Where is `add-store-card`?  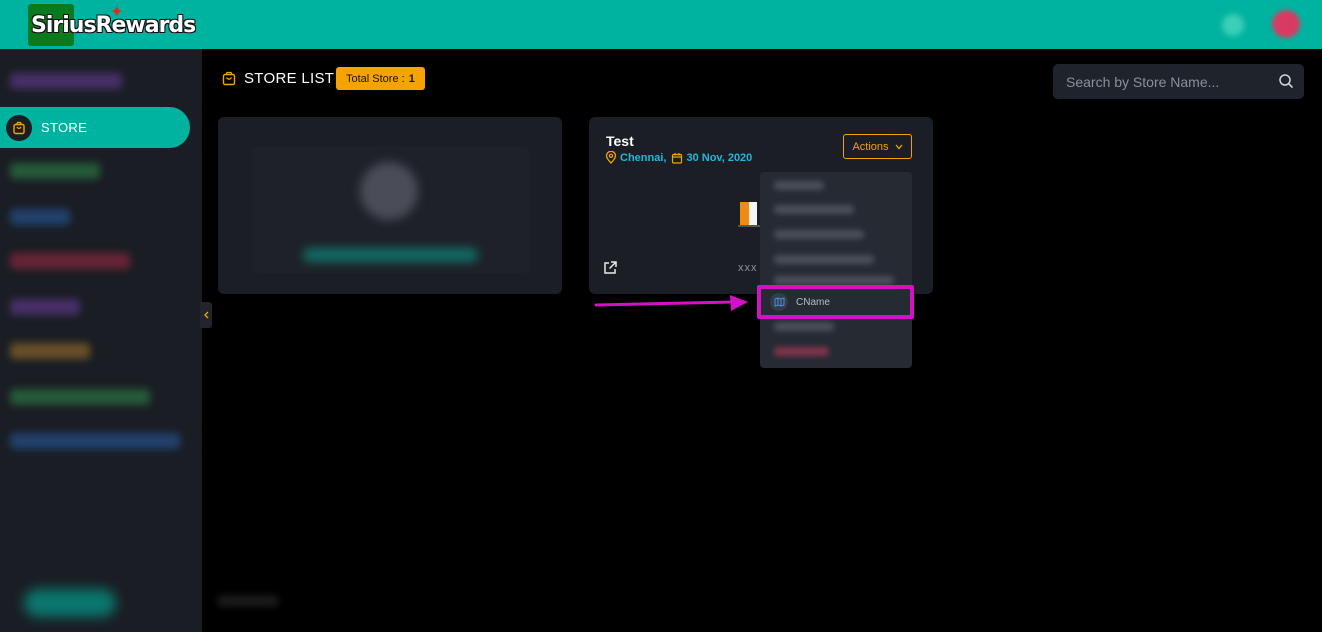 add-store-card is located at coordinates (390, 205).